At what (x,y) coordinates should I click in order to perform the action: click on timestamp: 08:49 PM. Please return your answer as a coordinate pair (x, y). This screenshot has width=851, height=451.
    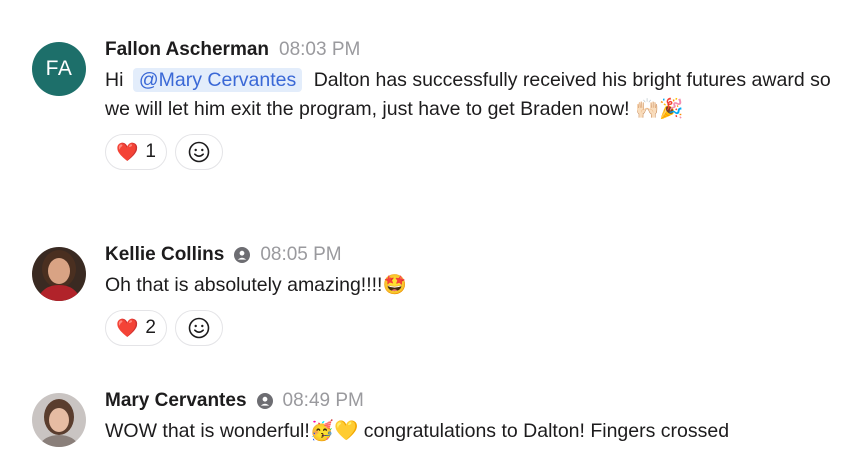
    Looking at the image, I should click on (323, 401).